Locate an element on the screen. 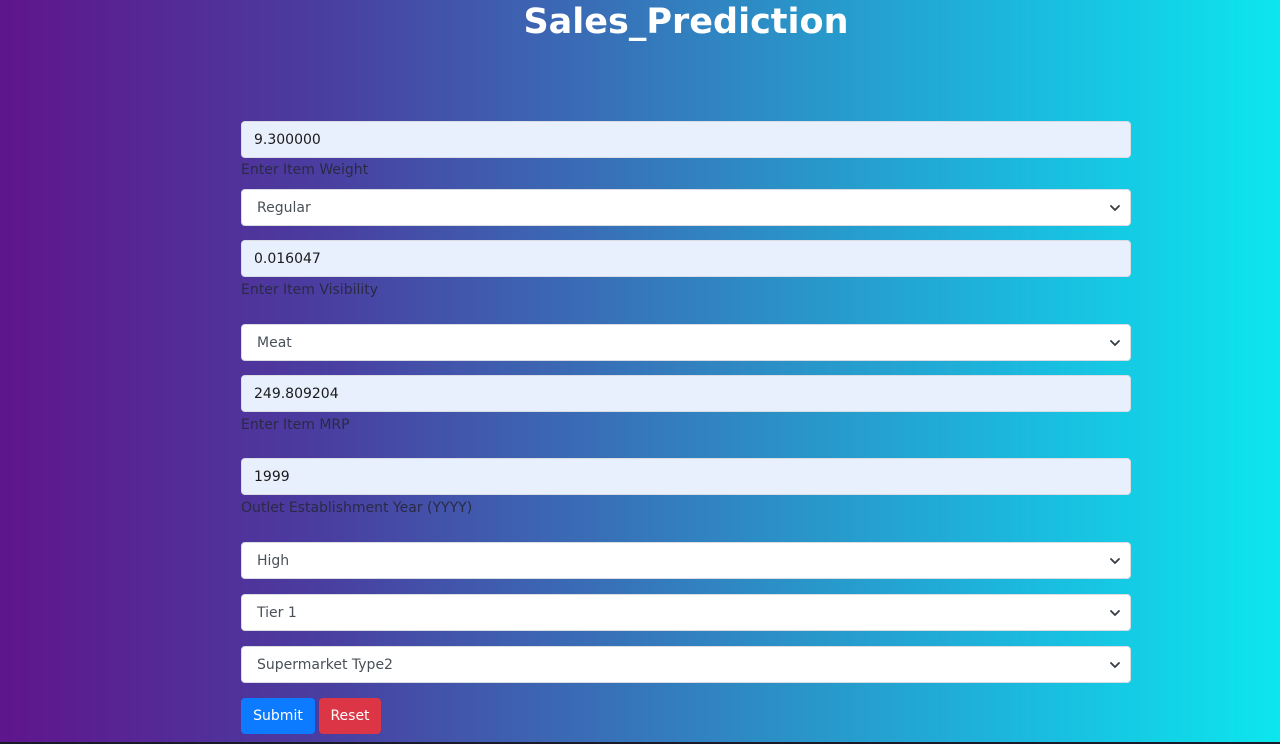 This screenshot has width=1280, height=744. fat-content-select: Regular is located at coordinates (686, 207).